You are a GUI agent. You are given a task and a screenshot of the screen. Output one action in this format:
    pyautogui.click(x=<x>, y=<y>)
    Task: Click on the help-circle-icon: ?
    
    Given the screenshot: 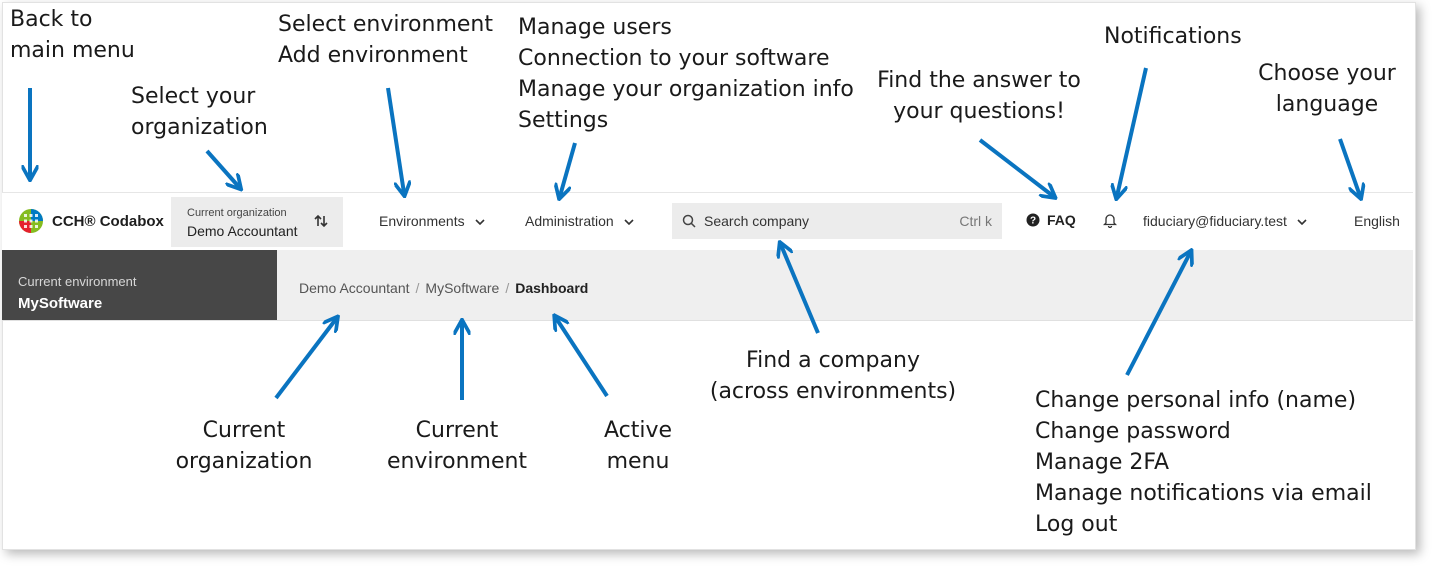 What is the action you would take?
    pyautogui.click(x=1033, y=220)
    